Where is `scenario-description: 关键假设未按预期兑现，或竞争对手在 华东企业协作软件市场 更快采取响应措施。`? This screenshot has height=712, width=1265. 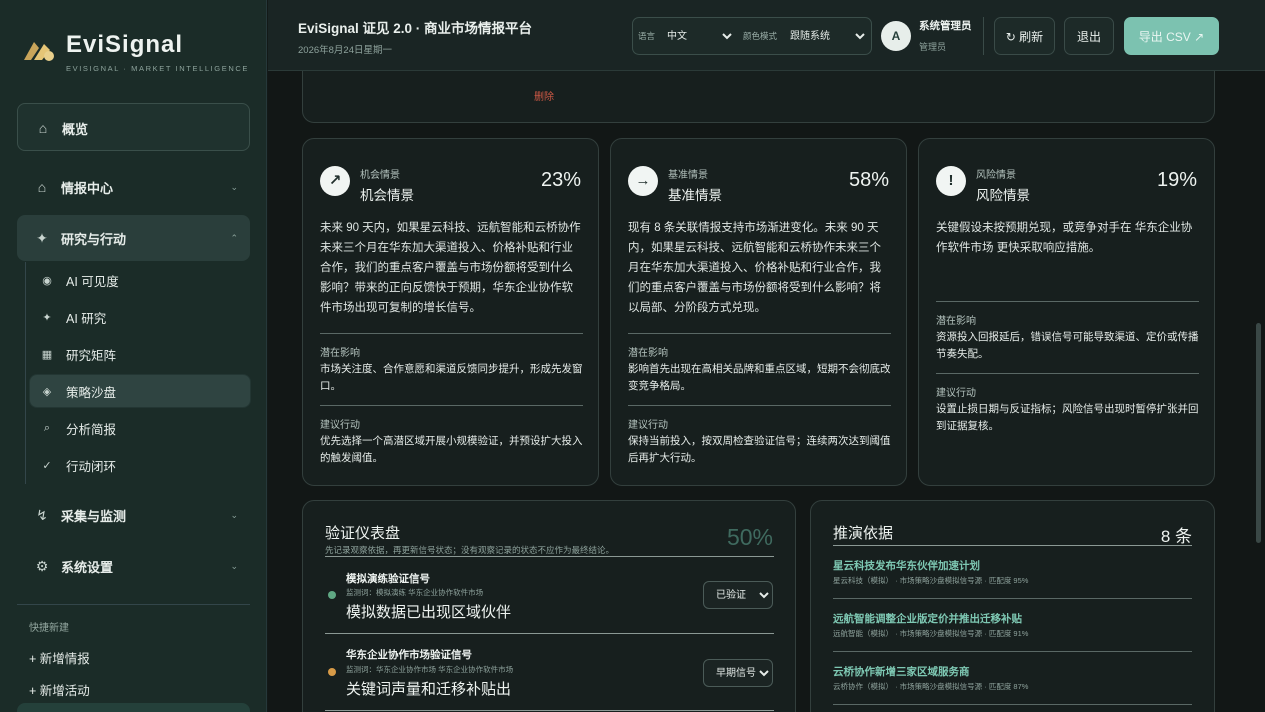 scenario-description: 关键假设未按预期兑现，或竞争对手在 华东企业协作软件市场 更快采取响应措施。 is located at coordinates (1064, 238).